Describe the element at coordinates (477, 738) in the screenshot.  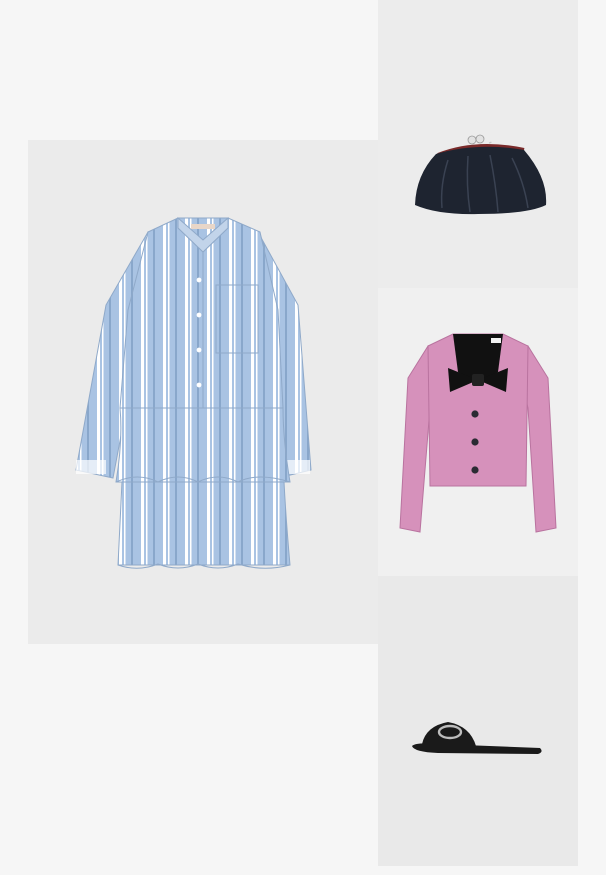
I see `slide-sandal-icon` at that location.